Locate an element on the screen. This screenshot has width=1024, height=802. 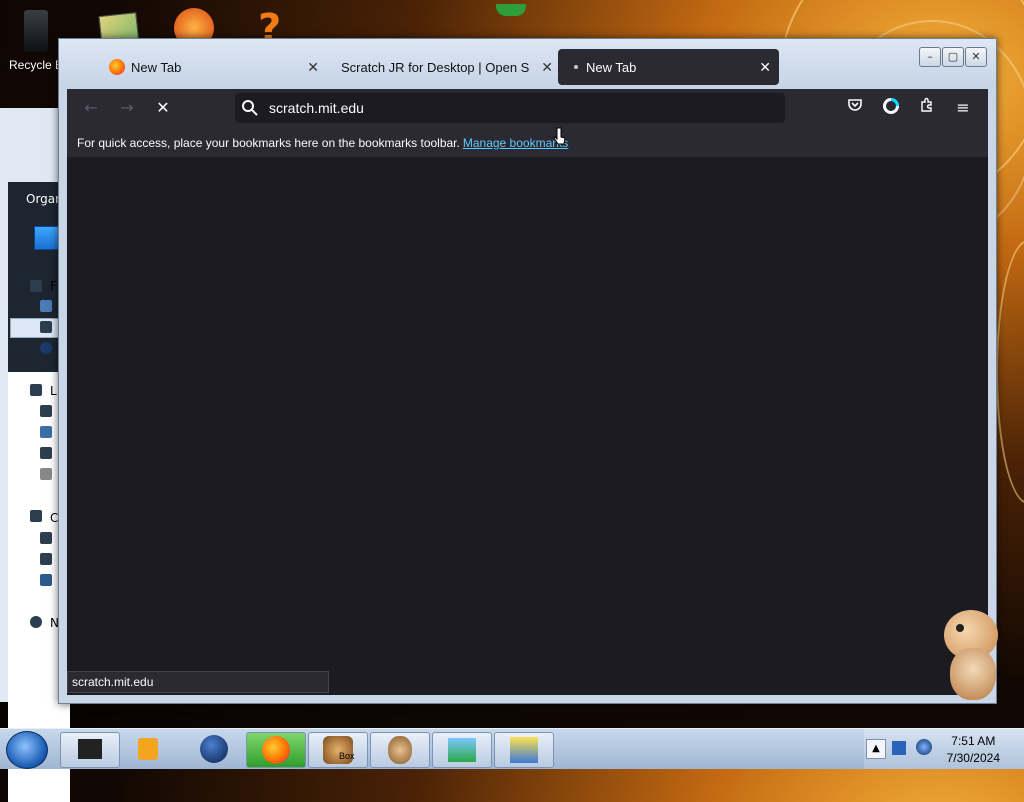
clock-date: 7/30/2024 is located at coordinates (973, 758).